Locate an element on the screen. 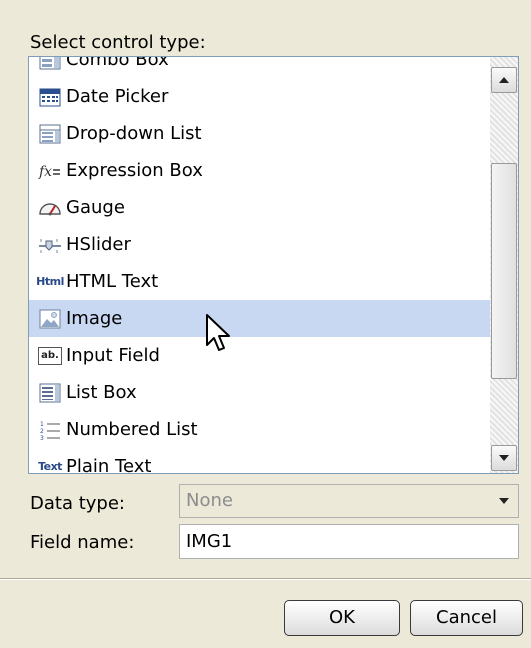  scroll-down-arrow-icon is located at coordinates (504, 458).